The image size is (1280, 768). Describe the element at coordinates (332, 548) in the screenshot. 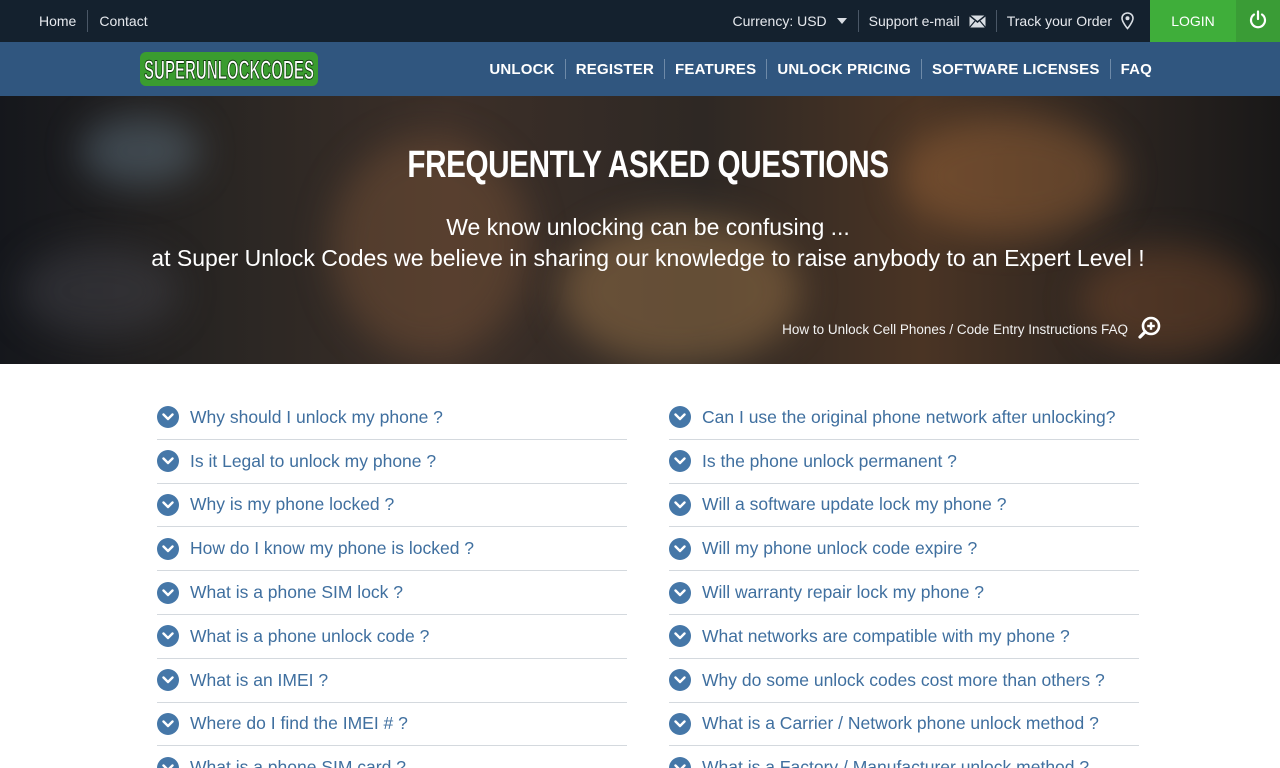

I see `faq-question: How do I know my phone is locked ?` at that location.